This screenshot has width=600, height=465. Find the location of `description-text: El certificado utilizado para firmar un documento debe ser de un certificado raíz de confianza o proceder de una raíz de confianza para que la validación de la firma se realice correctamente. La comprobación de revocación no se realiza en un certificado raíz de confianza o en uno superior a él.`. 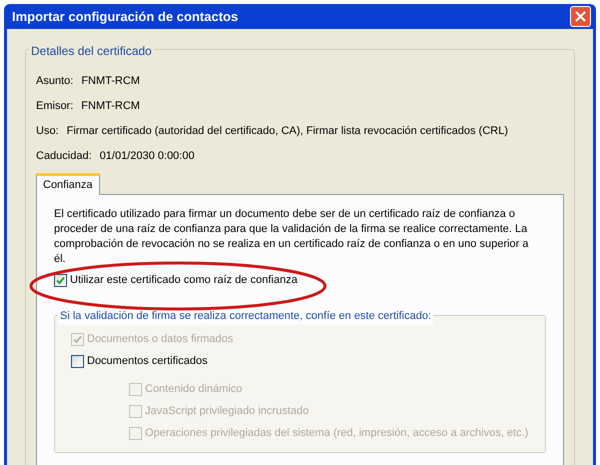

description-text: El certificado utilizado para firmar un documento debe ser de un certificado raíz de confianza o proceder de una raíz de confianza para que la validación de la firma se realice correctamente. La comprobación de revocación no se realiza en un certificado raíz de confianza o en uno superior a él. is located at coordinates (292, 237).